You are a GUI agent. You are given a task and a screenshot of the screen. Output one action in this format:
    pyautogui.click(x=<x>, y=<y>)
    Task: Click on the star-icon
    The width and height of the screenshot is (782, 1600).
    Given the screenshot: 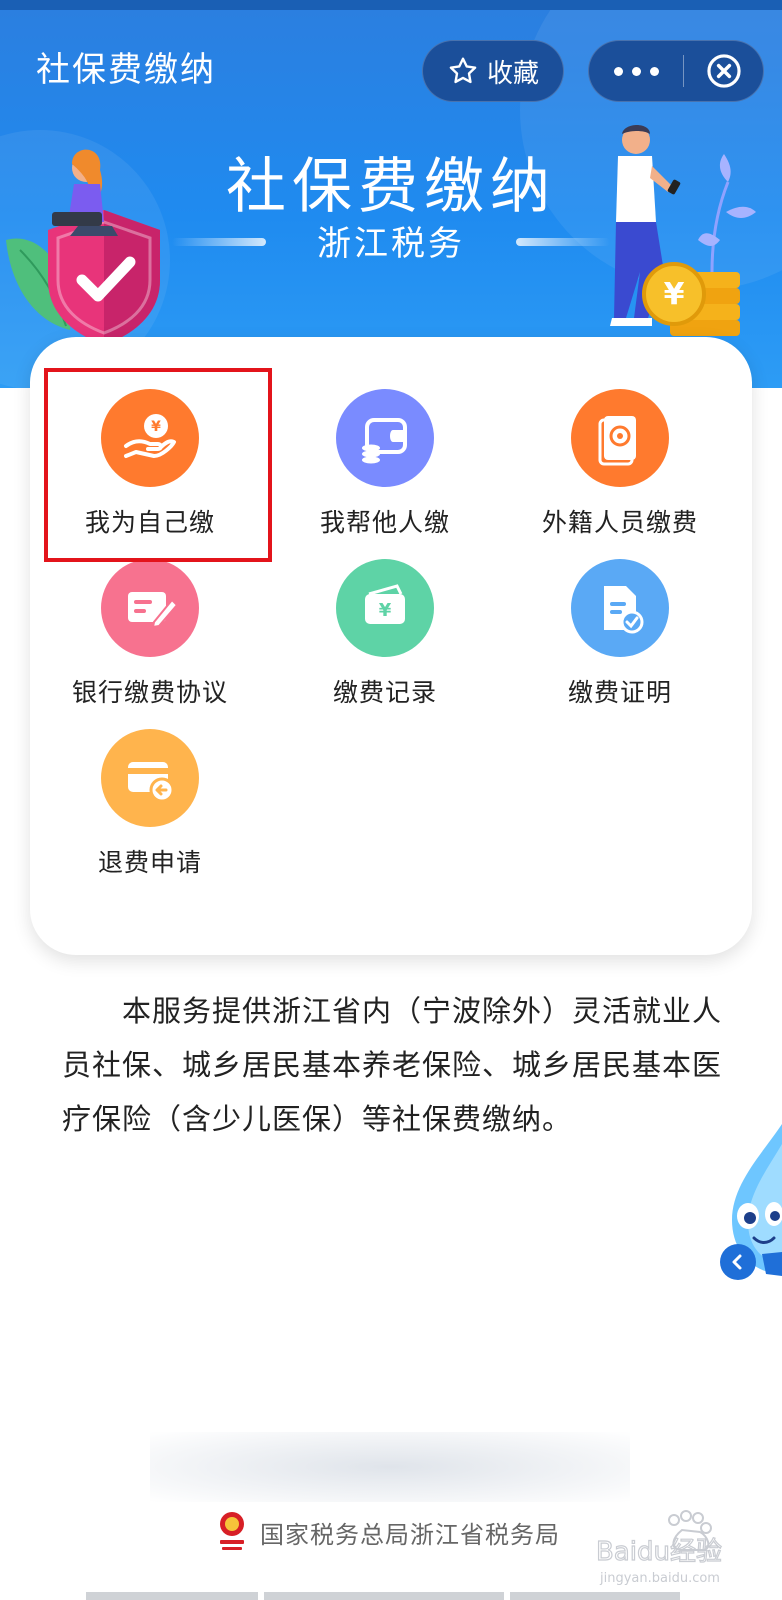 What is the action you would take?
    pyautogui.click(x=463, y=70)
    